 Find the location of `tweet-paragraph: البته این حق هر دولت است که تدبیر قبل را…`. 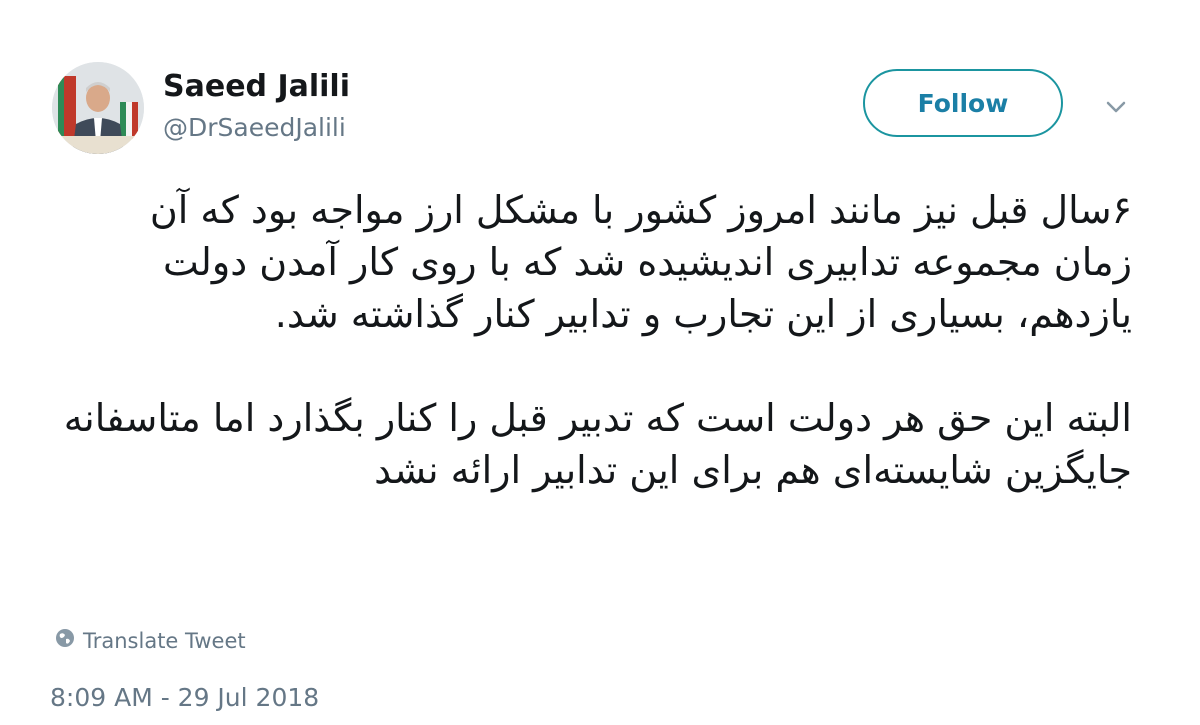

tweet-paragraph: البته این حق هر دولت است که تدبیر قبل را… is located at coordinates (597, 444).